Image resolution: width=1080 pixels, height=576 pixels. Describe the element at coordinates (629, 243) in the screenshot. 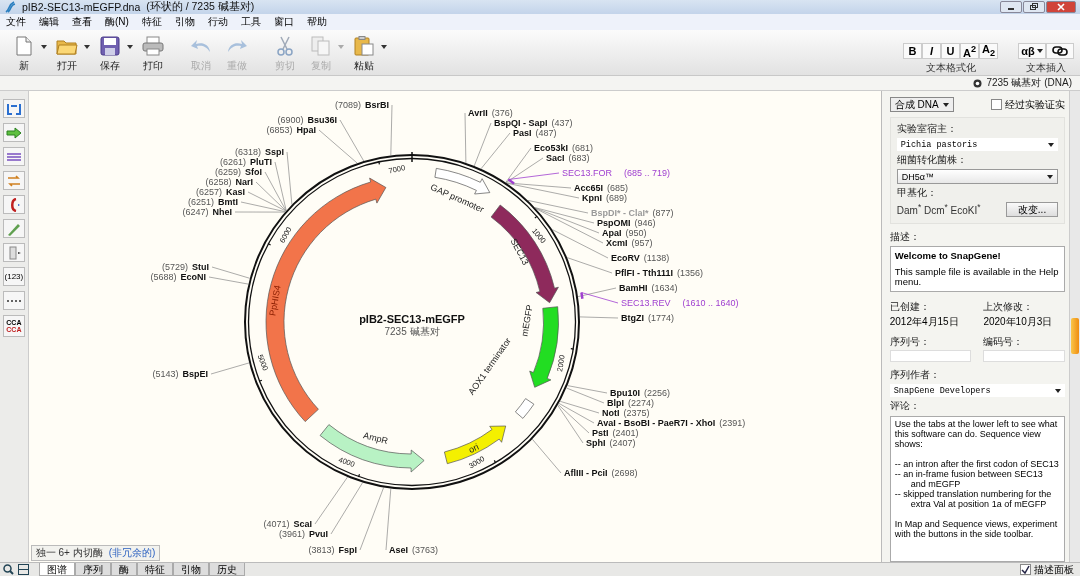

I see `enzyme-label: XcmI (957)` at that location.